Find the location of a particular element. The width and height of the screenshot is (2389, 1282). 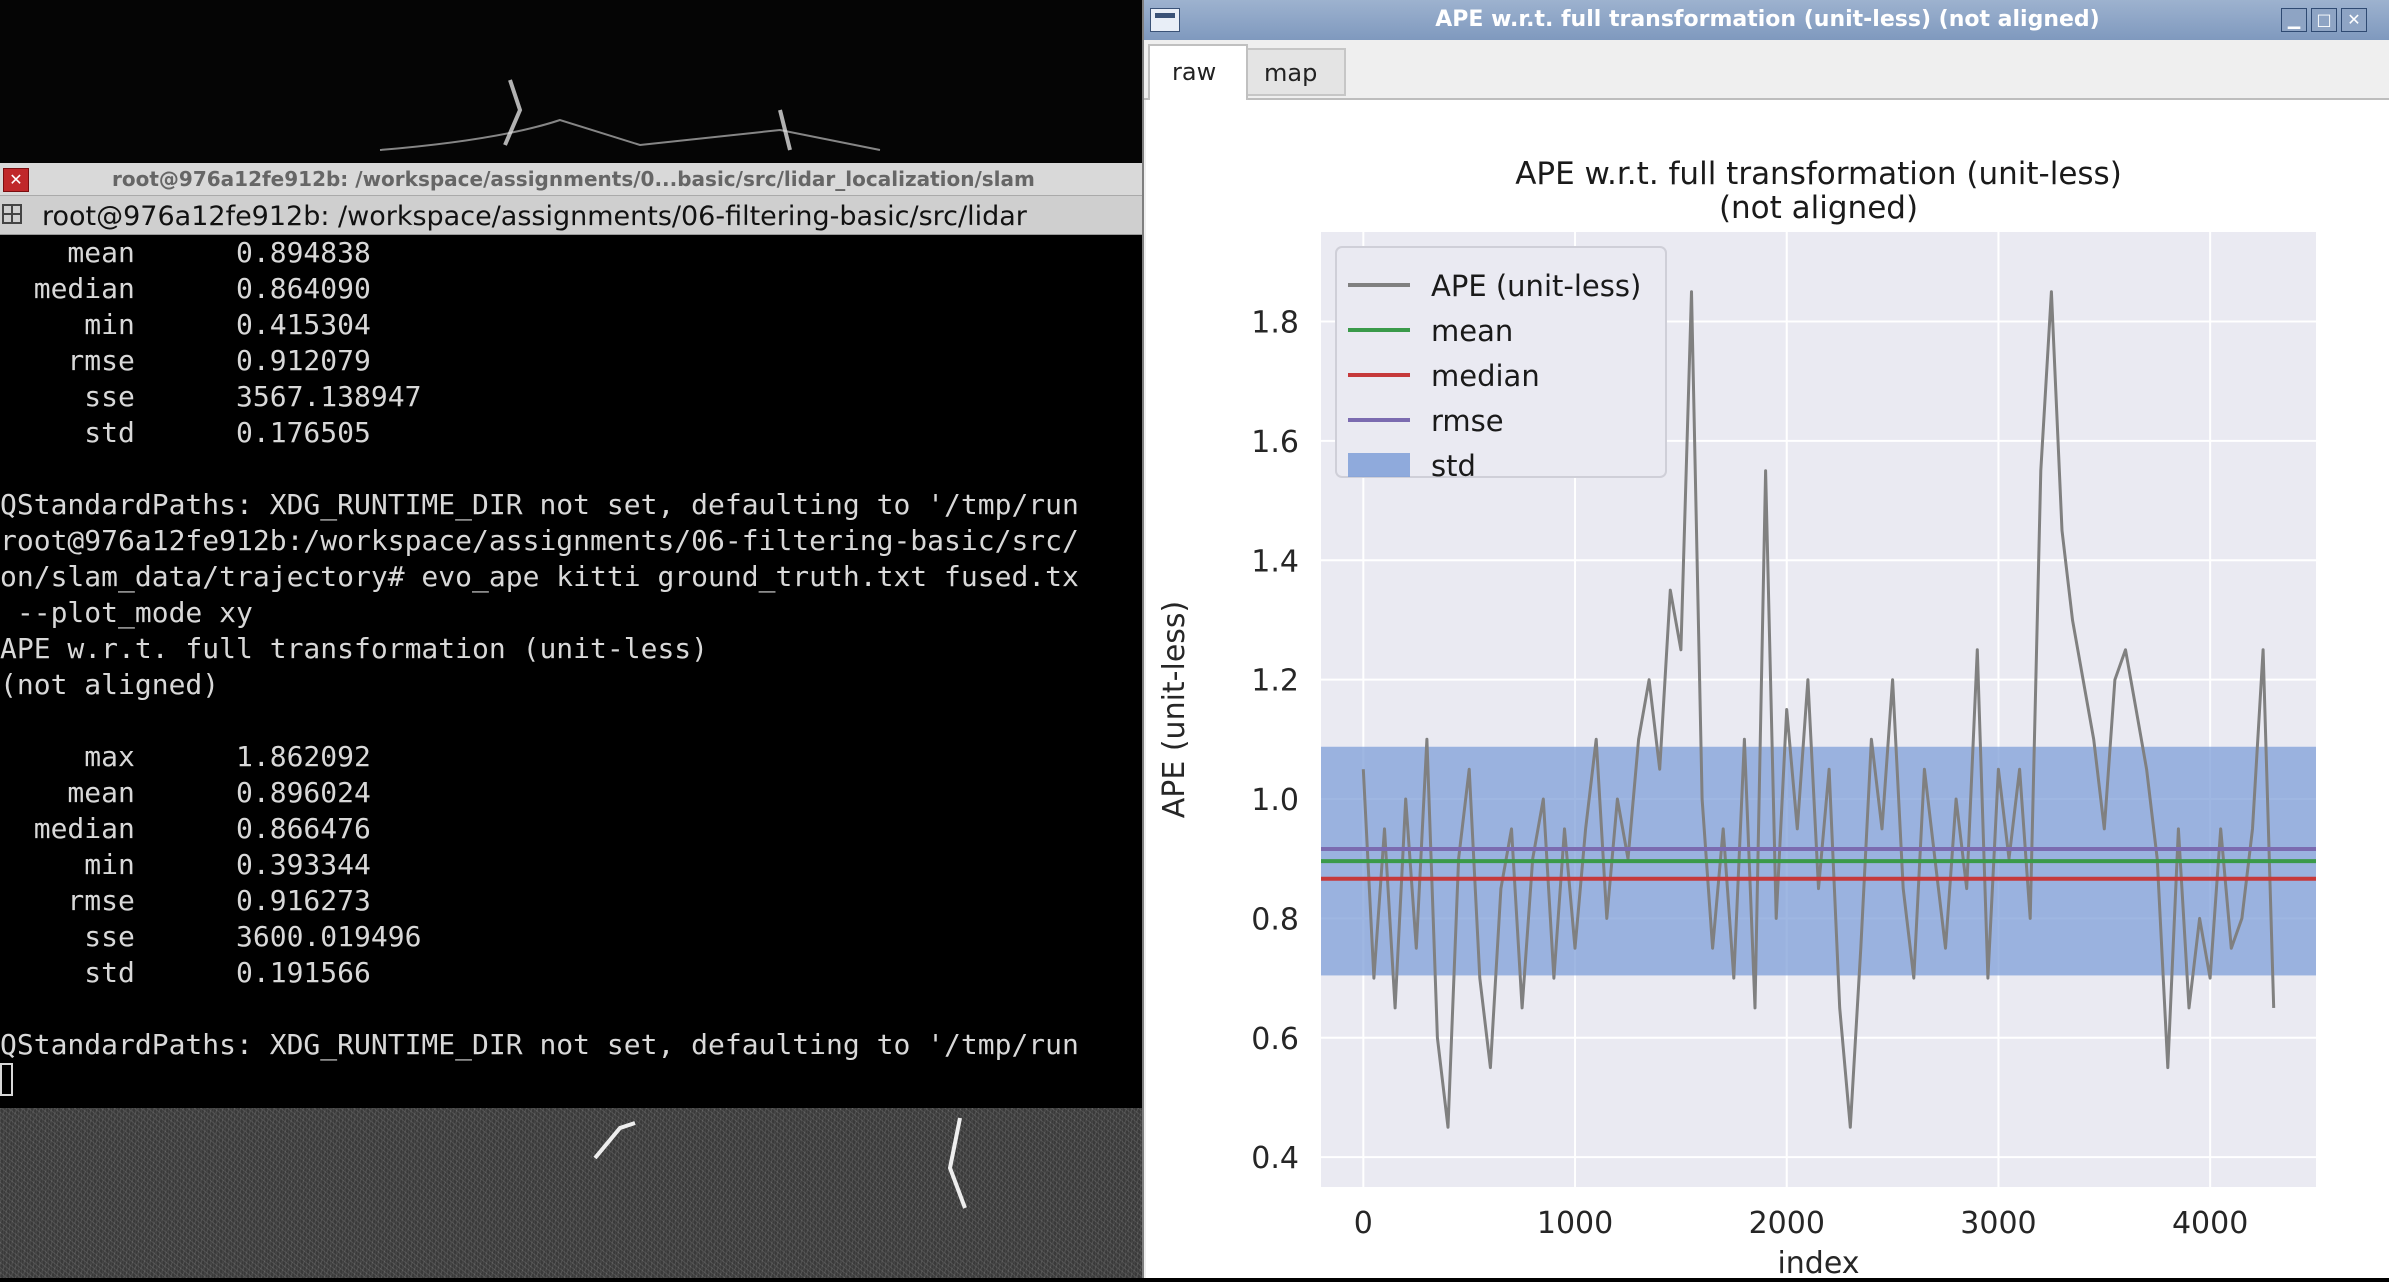

x-tick-label: 1000 is located at coordinates (1575, 1223).